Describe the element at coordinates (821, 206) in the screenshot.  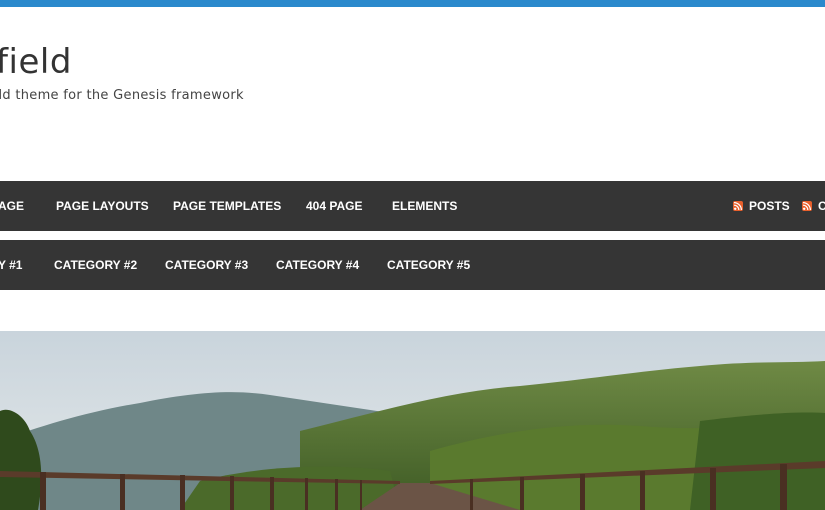
I see `comments-feed-label: C` at that location.